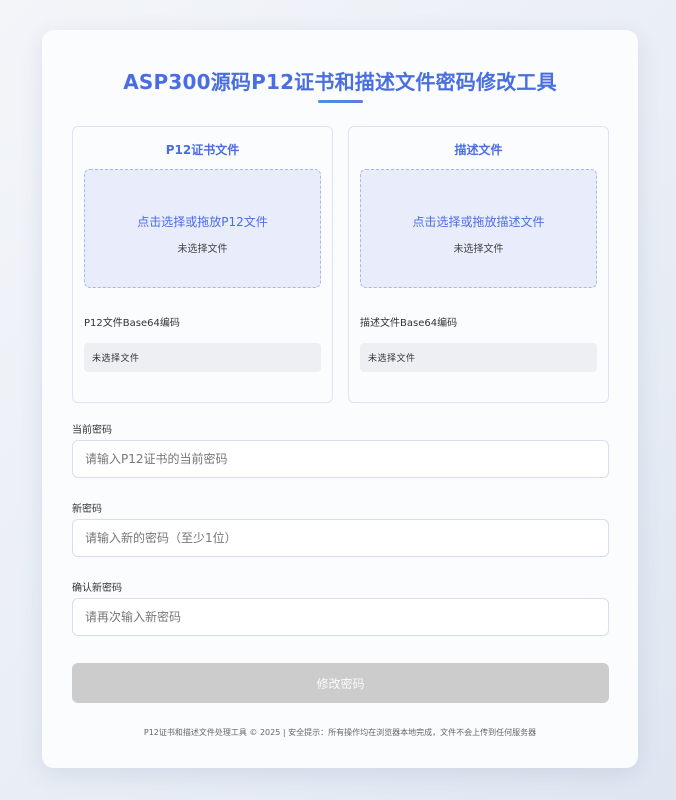 This screenshot has width=676, height=800. I want to click on p12-dropzone-text: 点击选择或拖放P12文件, so click(202, 222).